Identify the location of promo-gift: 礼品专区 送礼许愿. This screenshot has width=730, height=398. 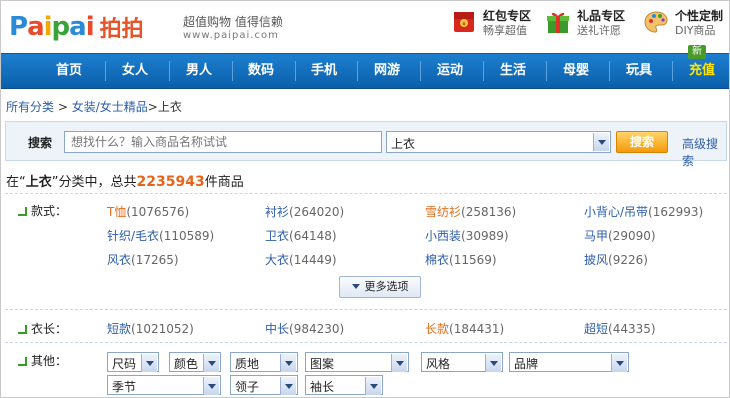
(585, 23).